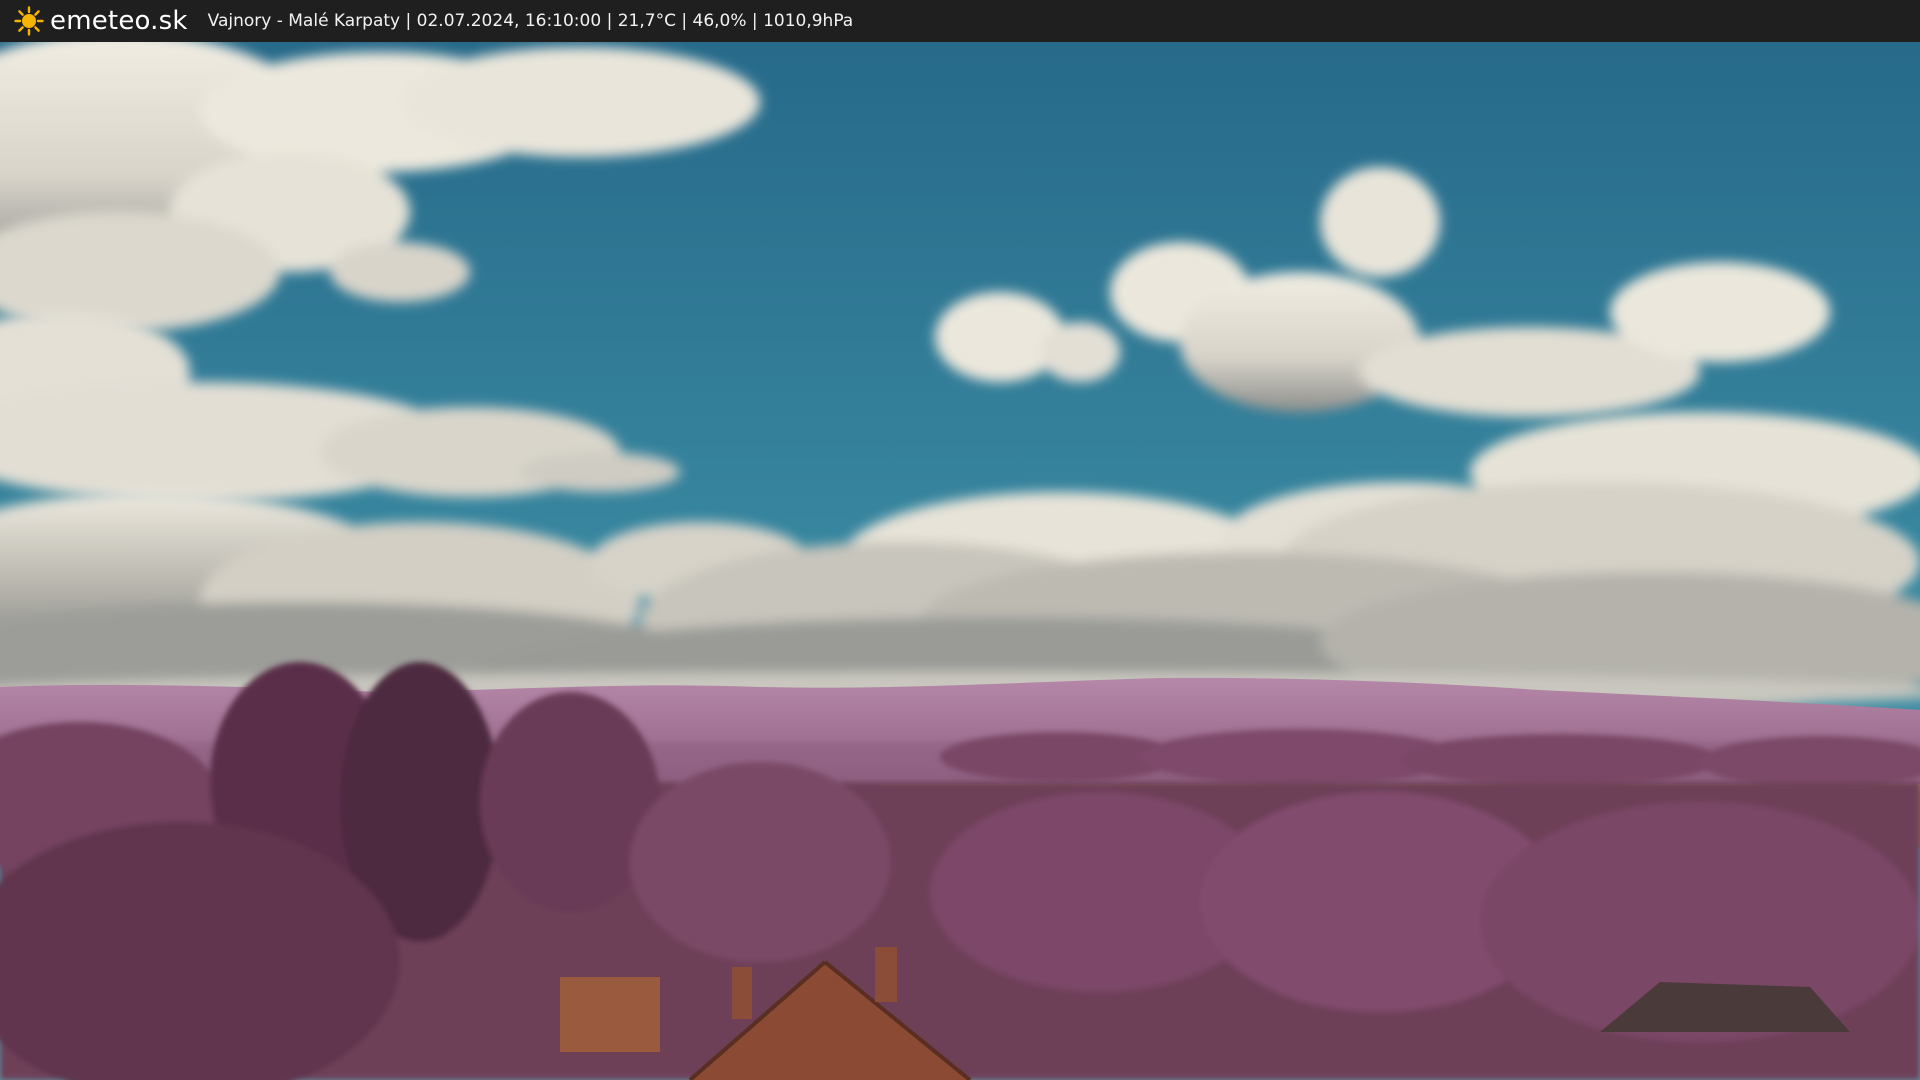 Image resolution: width=1920 pixels, height=1080 pixels. I want to click on pressure-label: 1010,9hPa, so click(808, 21).